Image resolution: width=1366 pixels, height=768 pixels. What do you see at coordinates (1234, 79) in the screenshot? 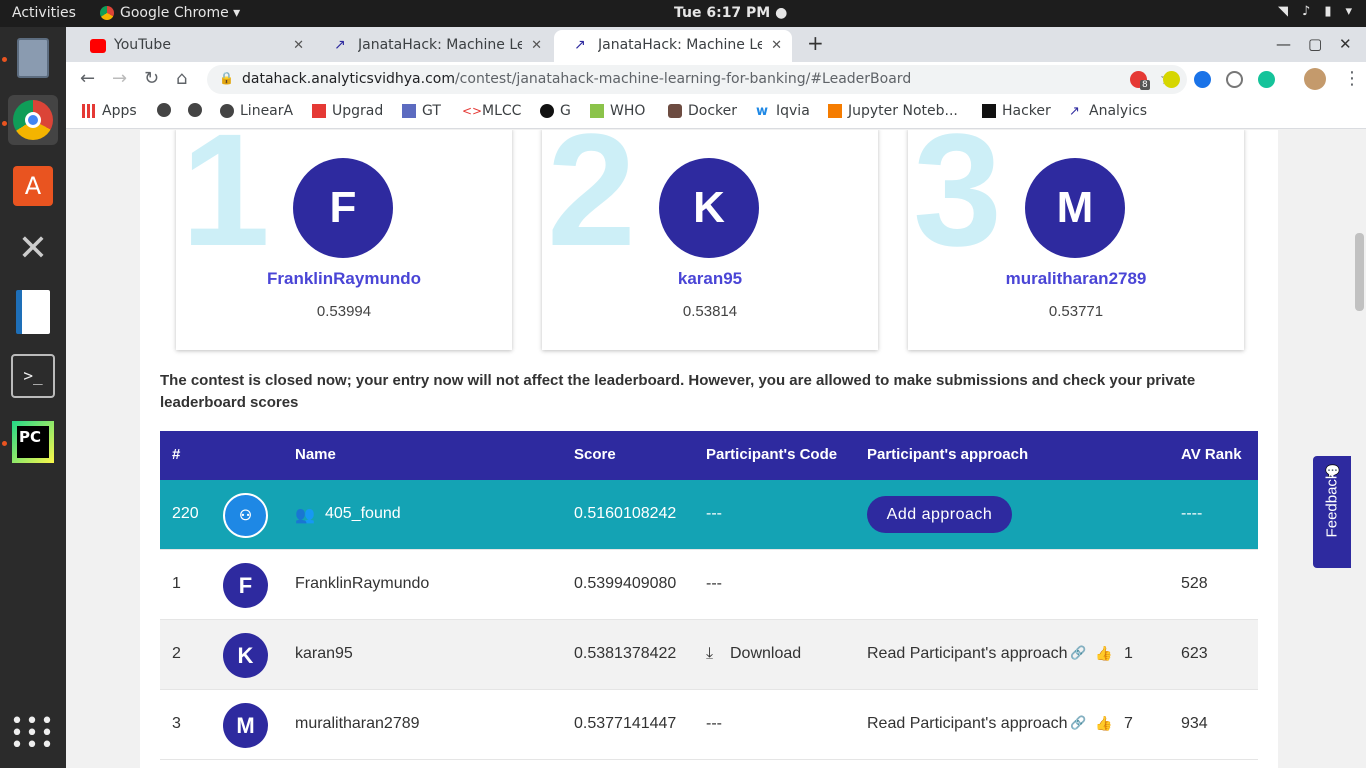
I see `extension-code-icon` at bounding box center [1234, 79].